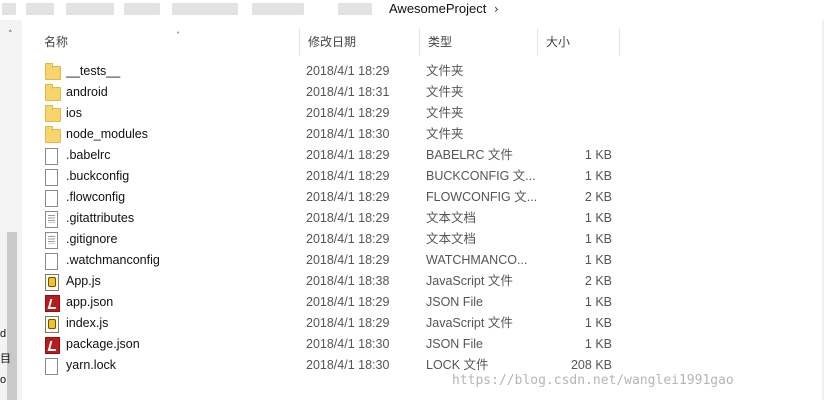 The image size is (824, 400). I want to click on chevron-right-icon: ›, so click(496, 9).